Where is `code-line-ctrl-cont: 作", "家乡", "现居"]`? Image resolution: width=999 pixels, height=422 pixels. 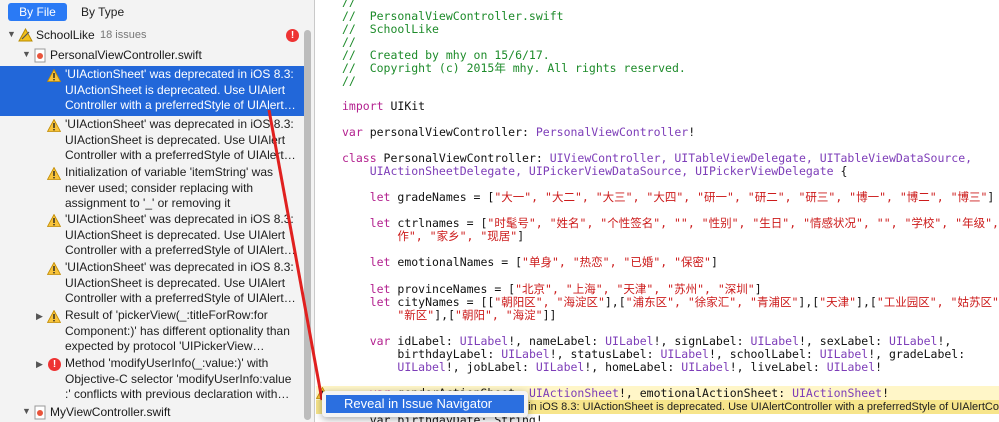 code-line-ctrl-cont: 作", "家乡", "现居"] is located at coordinates (433, 236).